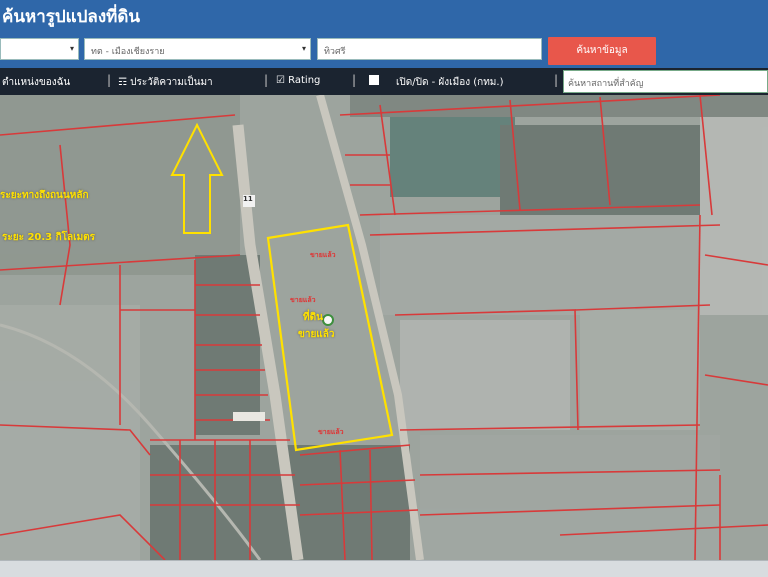  Describe the element at coordinates (313, 317) in the screenshot. I see `plot-label-1: ที่ดิน` at that location.